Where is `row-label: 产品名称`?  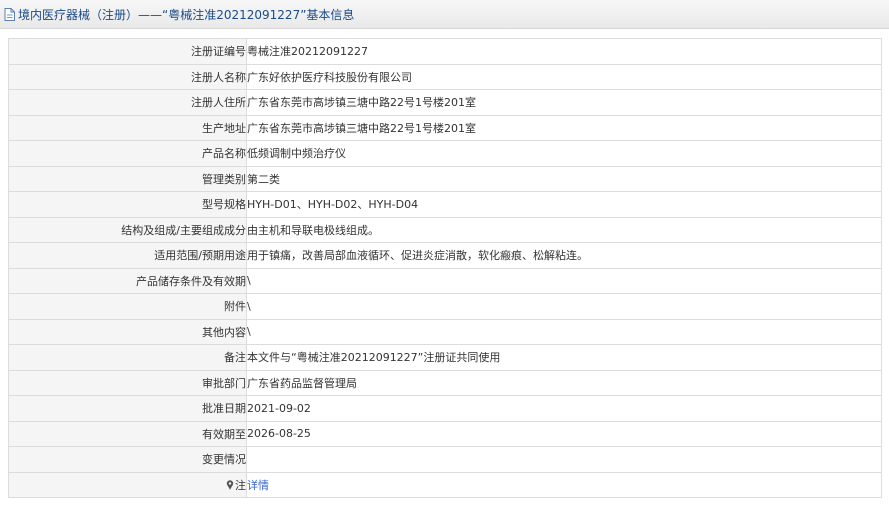 row-label: 产品名称 is located at coordinates (127, 153).